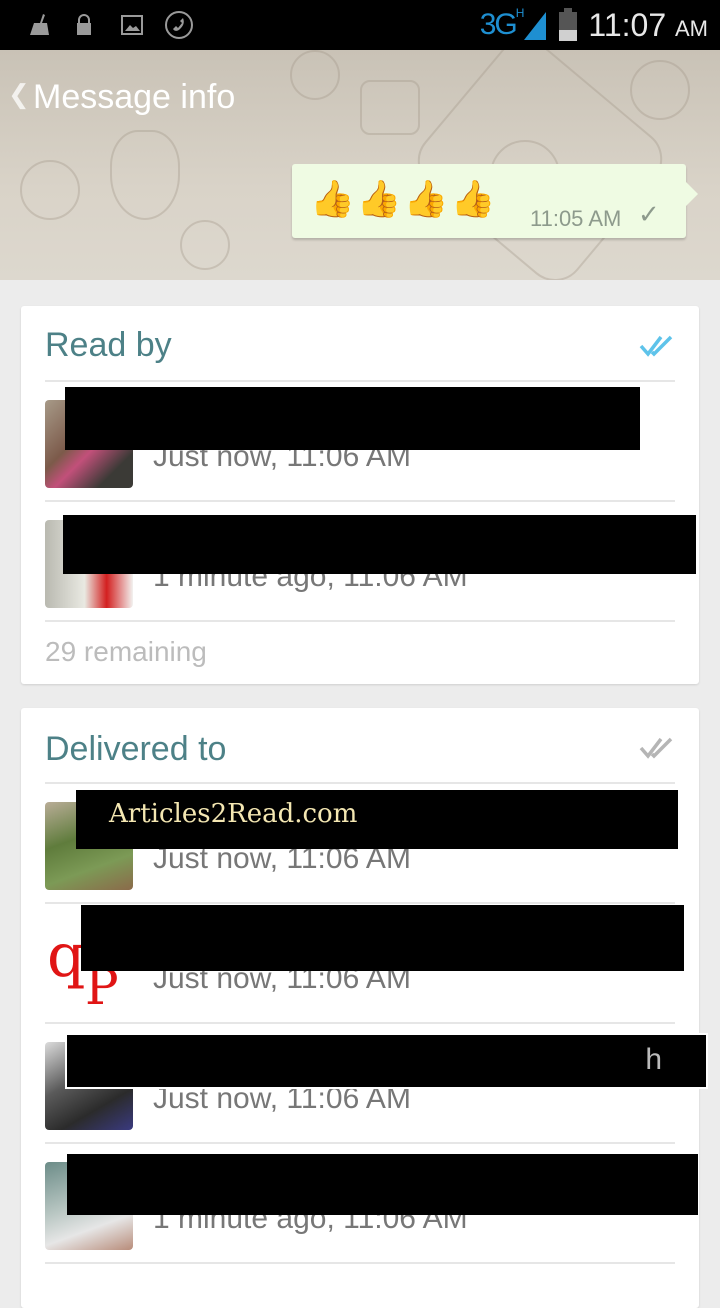 Image resolution: width=720 pixels, height=1308 pixels. I want to click on signal-icon, so click(535, 26).